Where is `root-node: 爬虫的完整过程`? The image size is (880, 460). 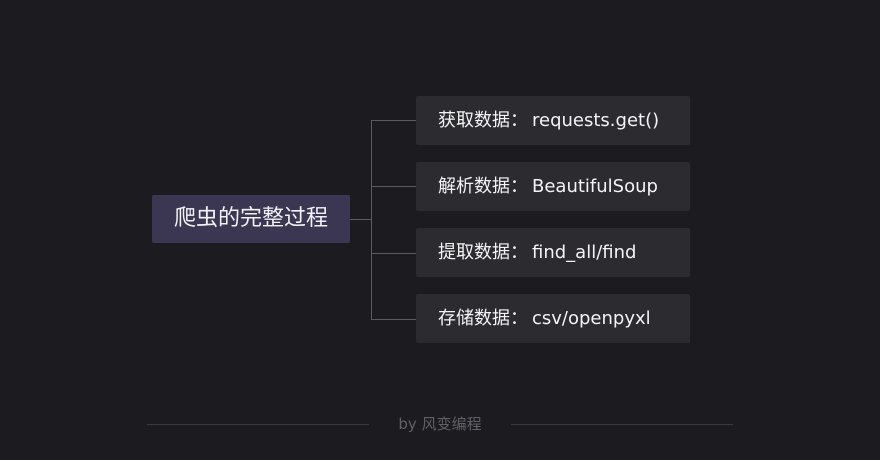 root-node: 爬虫的完整过程 is located at coordinates (251, 219).